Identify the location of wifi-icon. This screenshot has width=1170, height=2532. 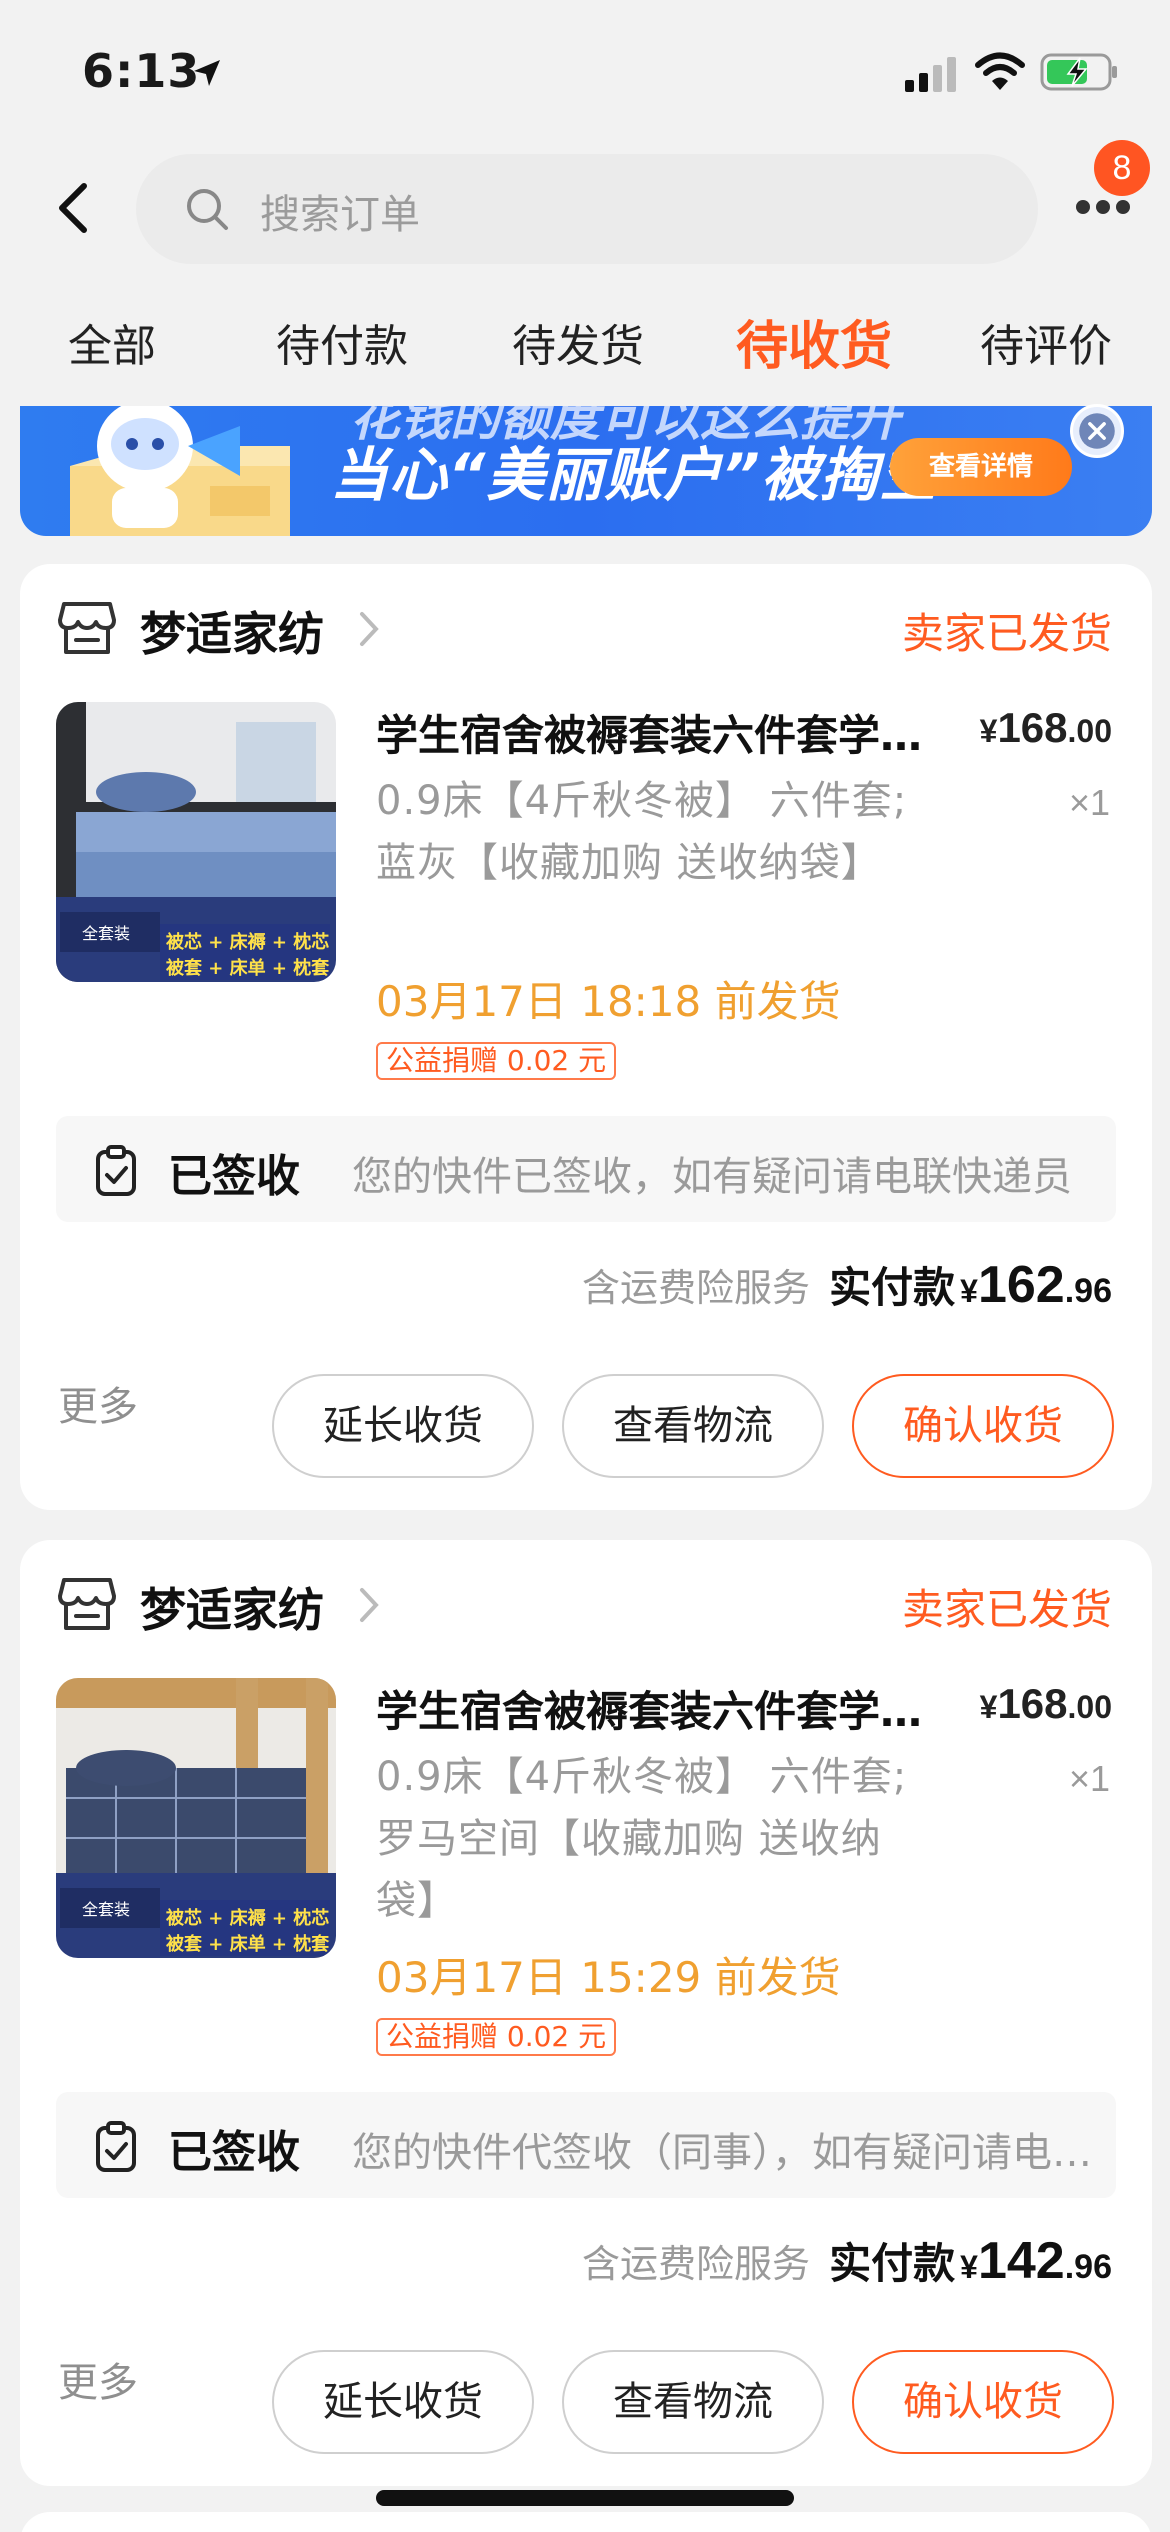
(1000, 71).